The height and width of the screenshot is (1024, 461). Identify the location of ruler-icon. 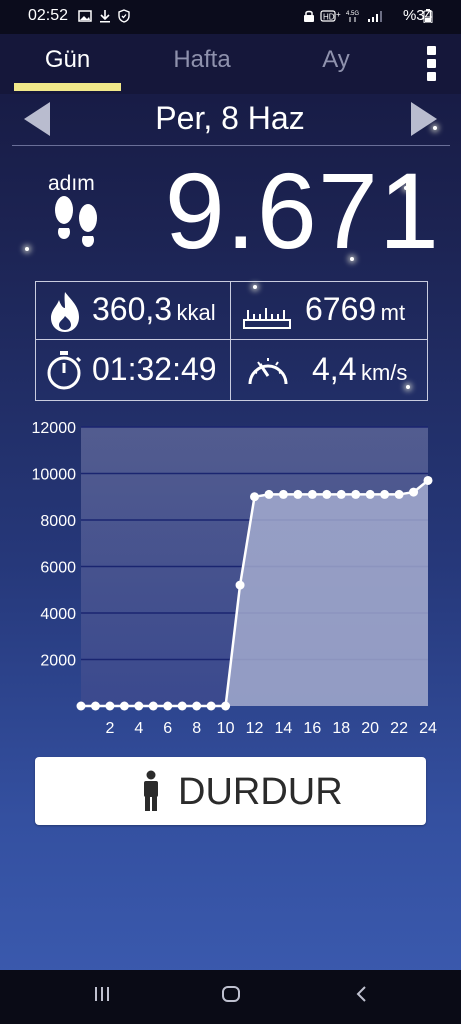
(267, 316).